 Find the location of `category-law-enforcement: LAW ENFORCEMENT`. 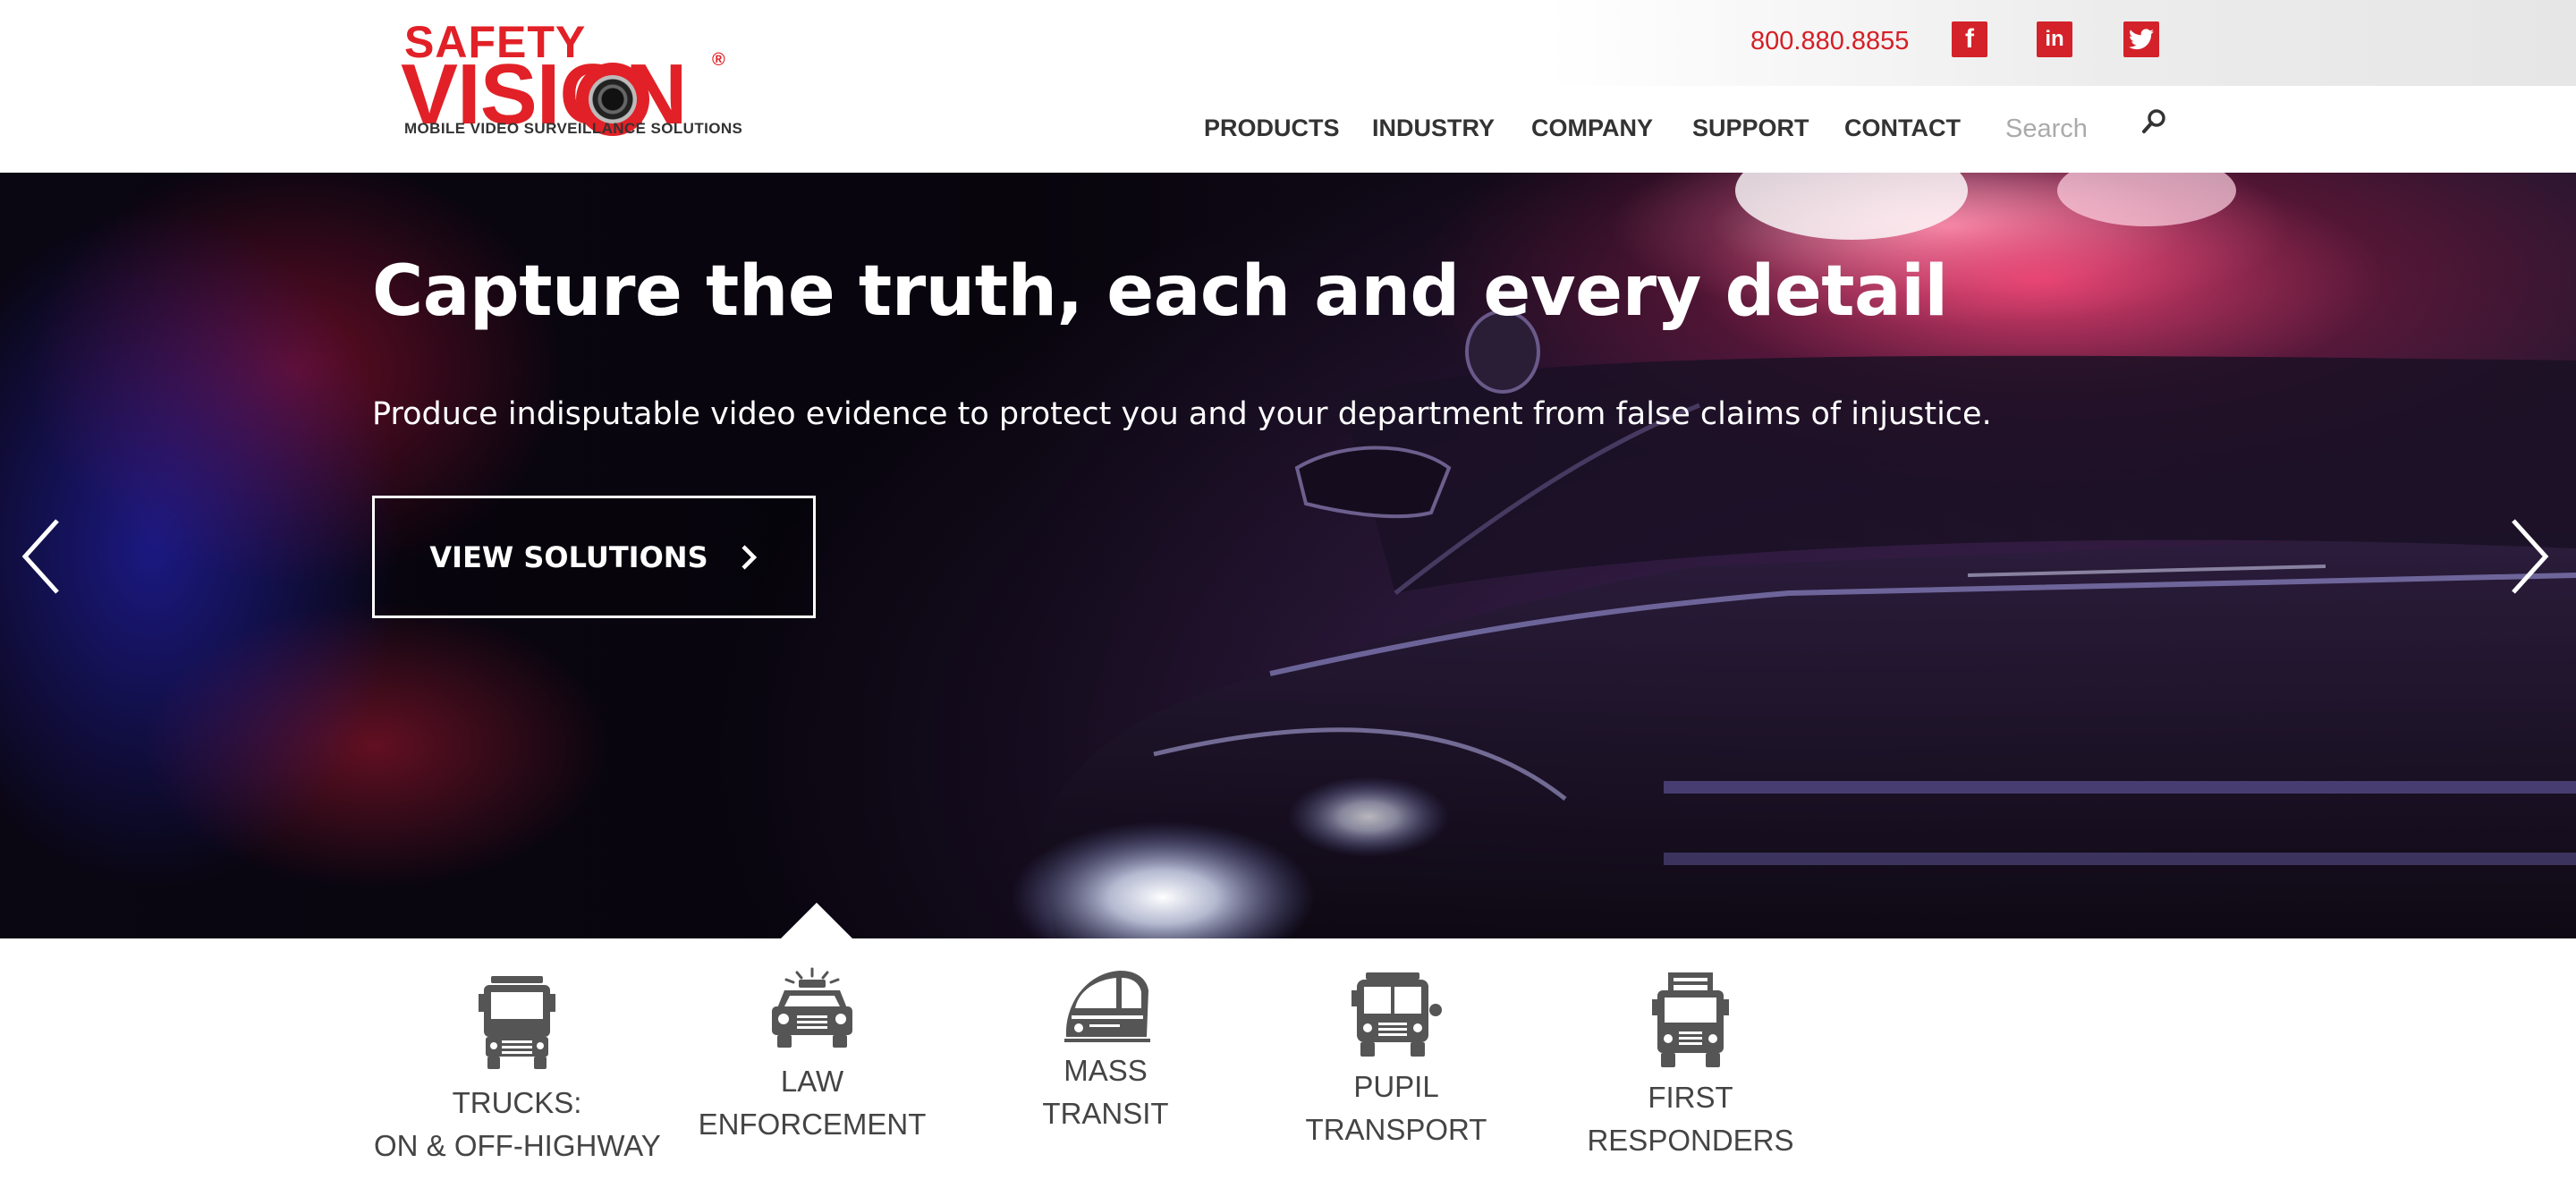

category-law-enforcement: LAW ENFORCEMENT is located at coordinates (812, 1056).